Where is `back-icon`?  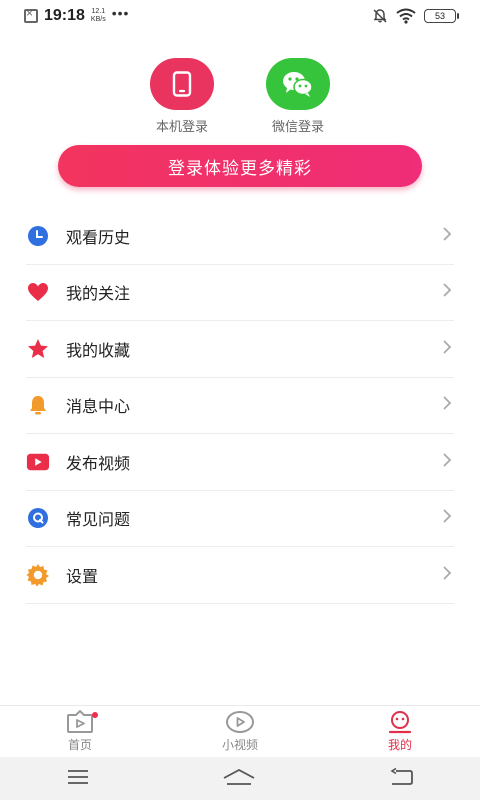
back-icon is located at coordinates (401, 778).